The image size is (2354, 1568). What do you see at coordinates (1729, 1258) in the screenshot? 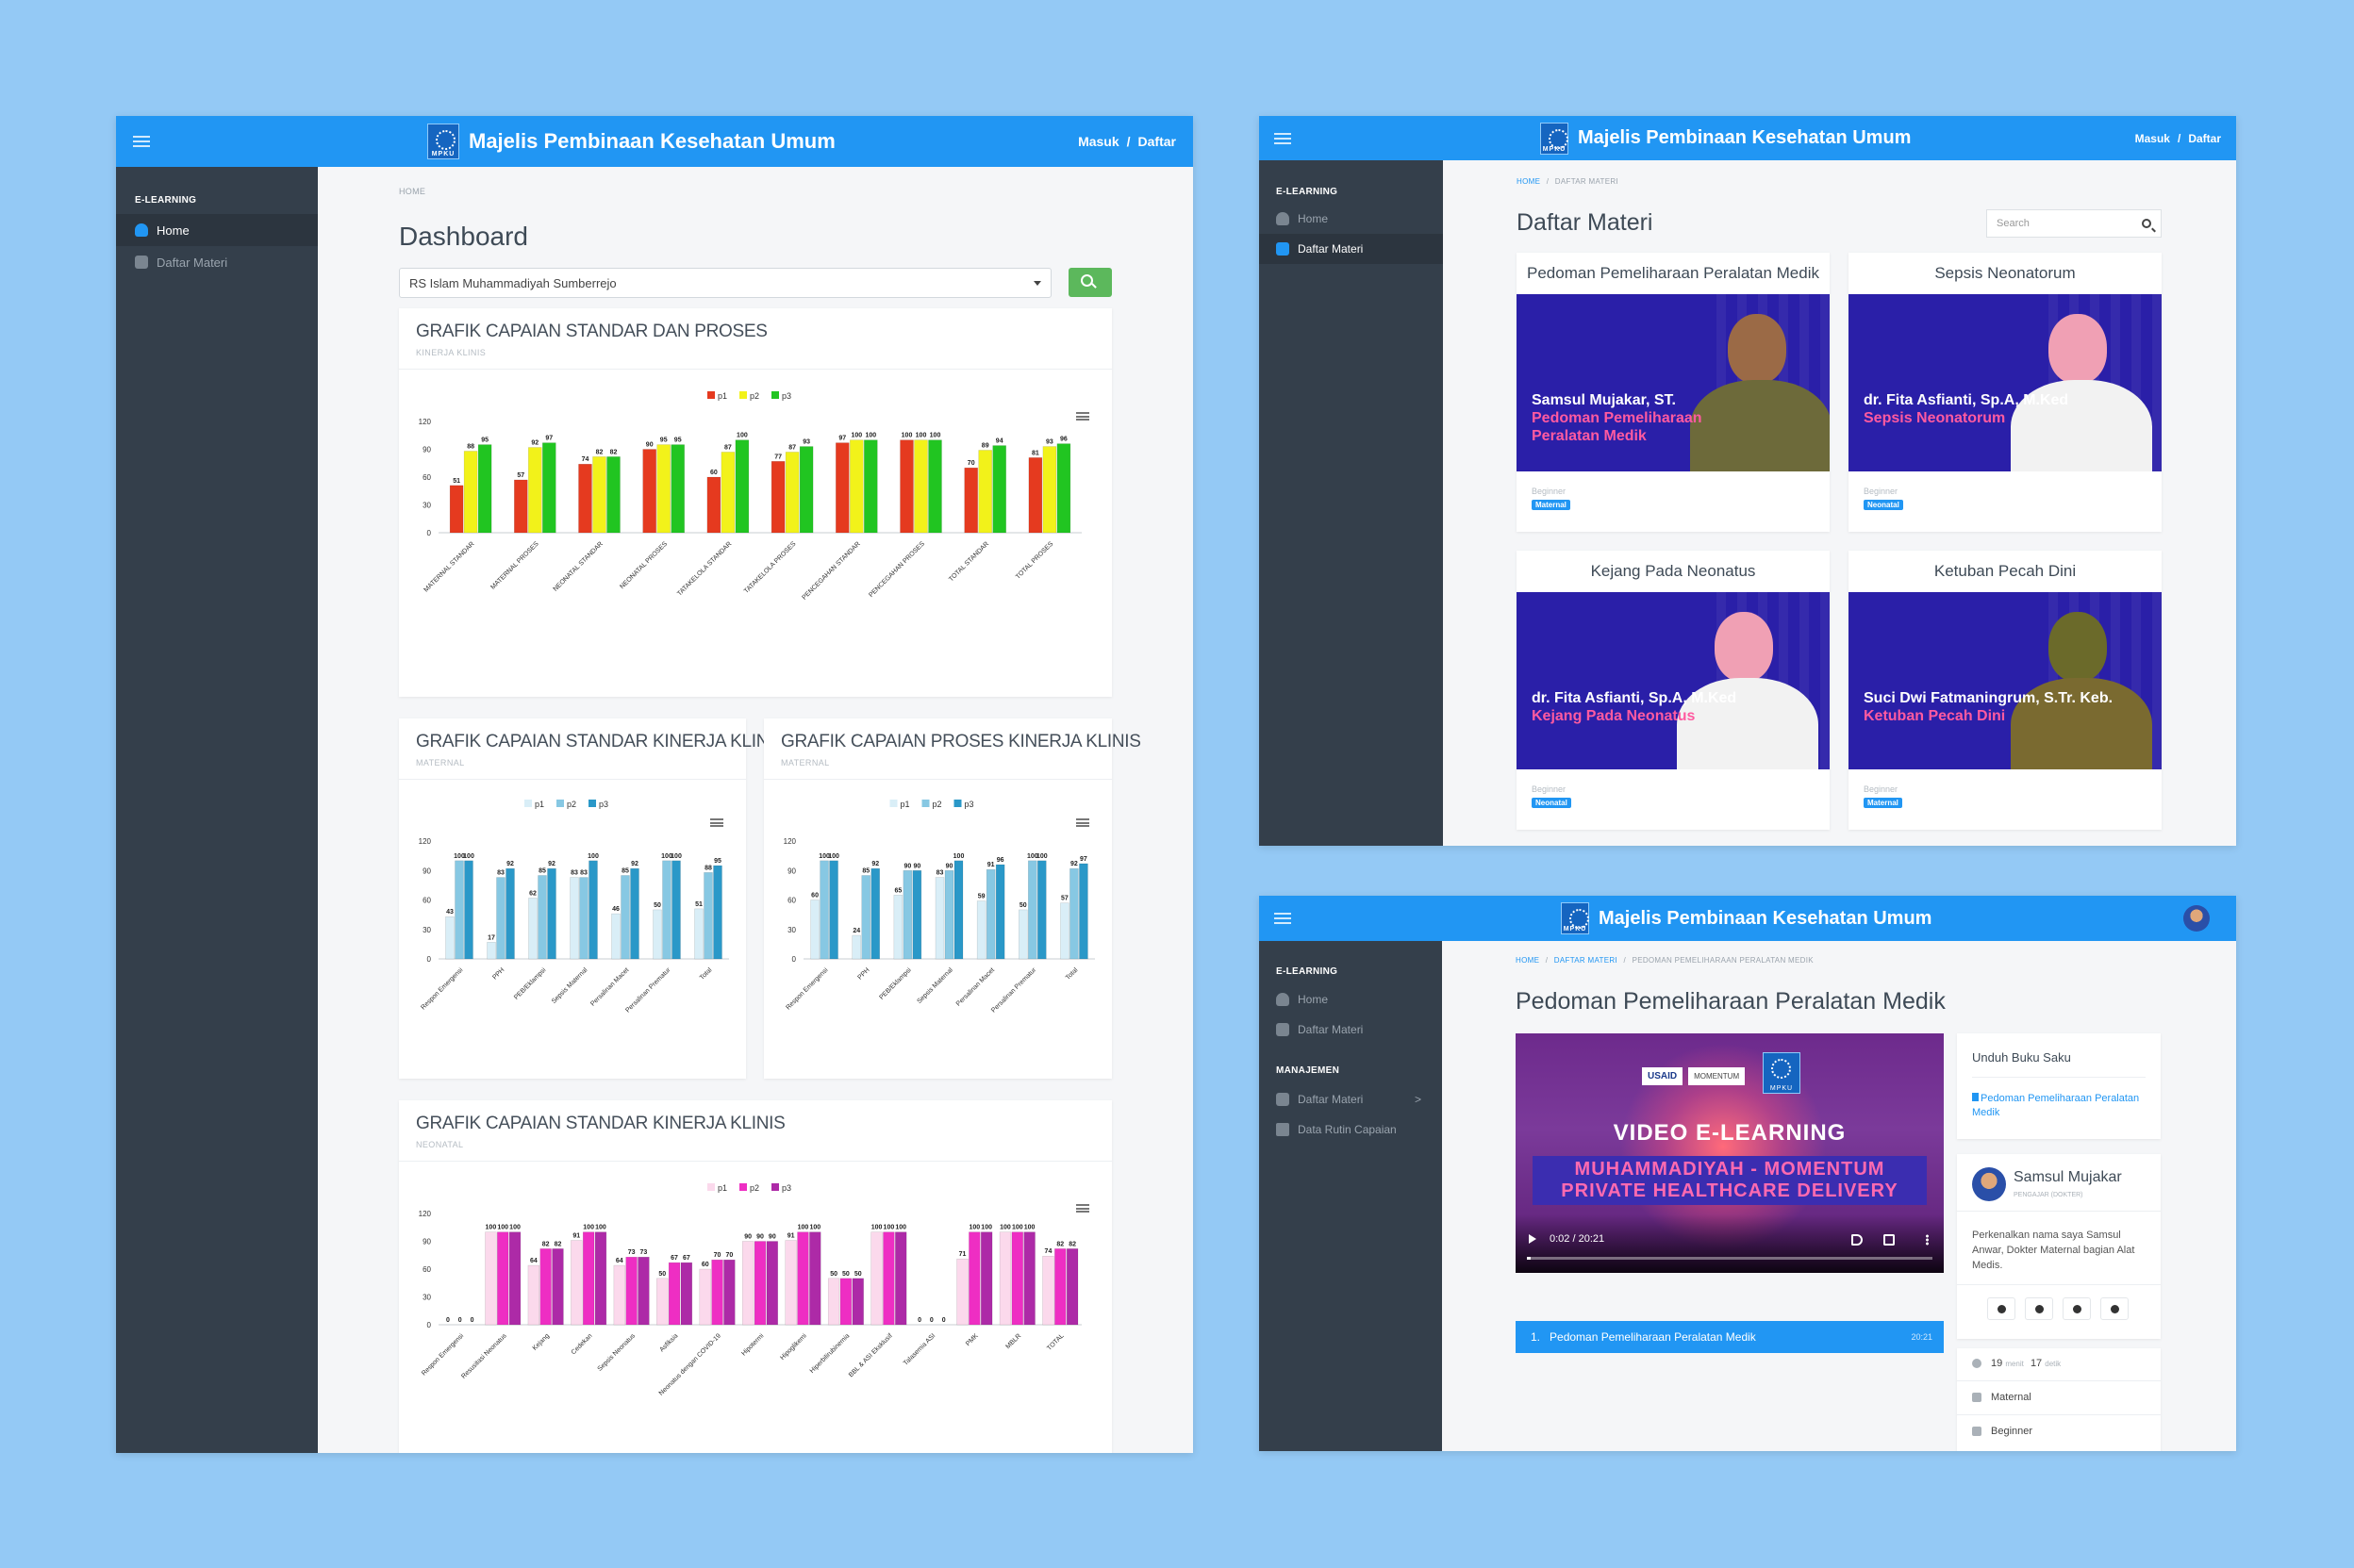
I see `video-progress-bar` at bounding box center [1729, 1258].